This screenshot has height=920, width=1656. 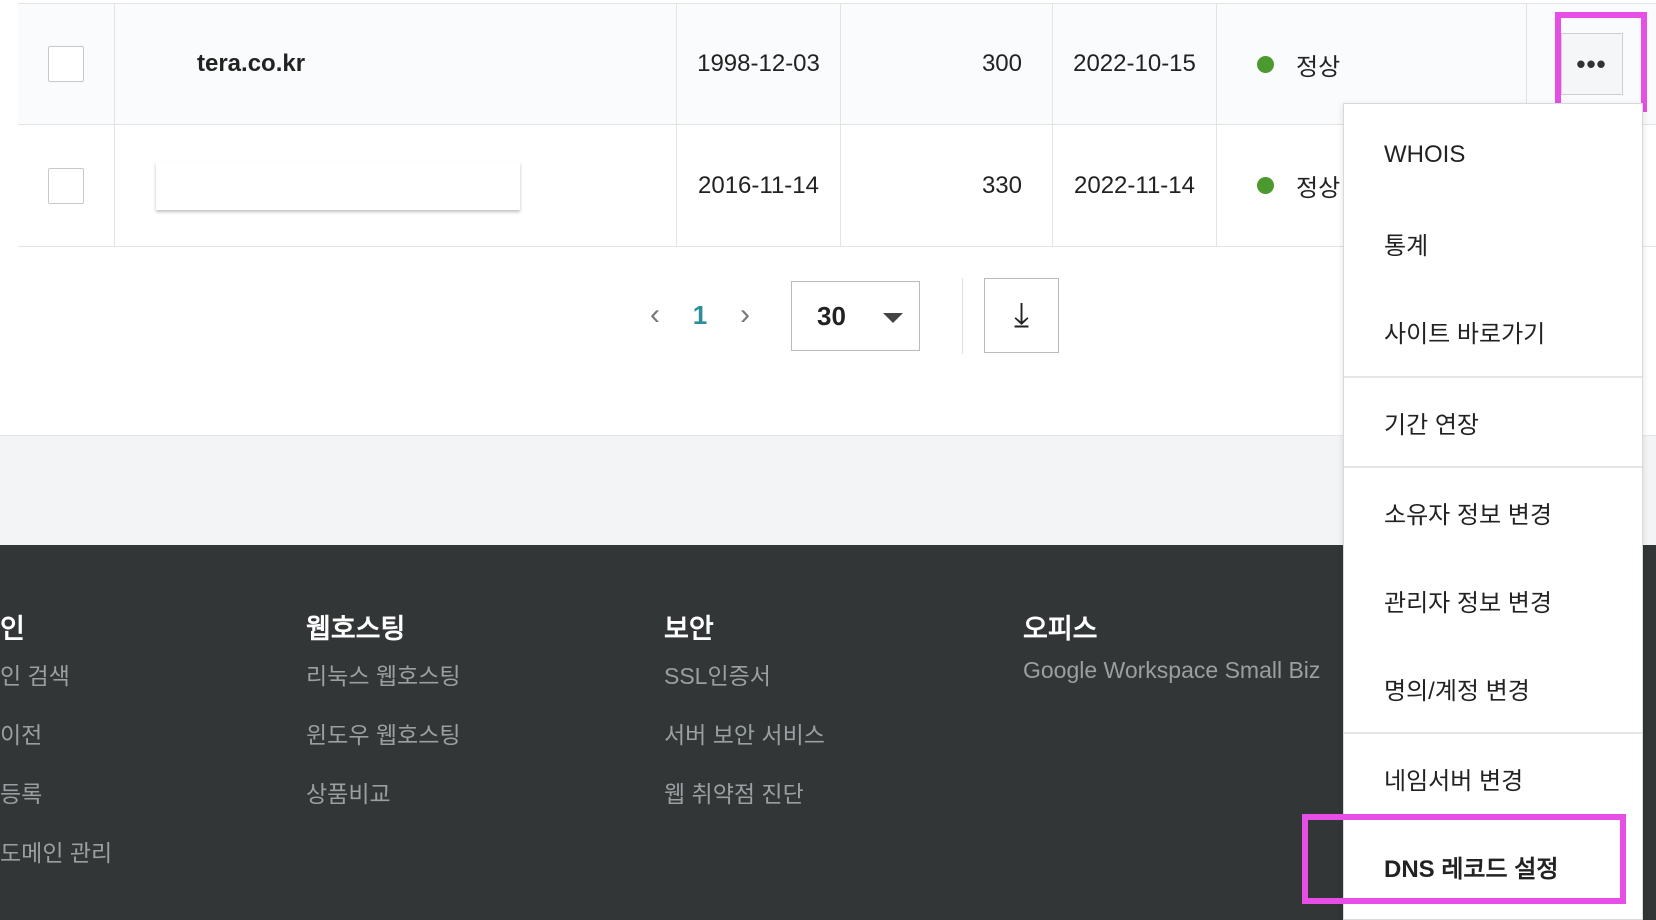 What do you see at coordinates (21, 733) in the screenshot?
I see `footer-link: 이전` at bounding box center [21, 733].